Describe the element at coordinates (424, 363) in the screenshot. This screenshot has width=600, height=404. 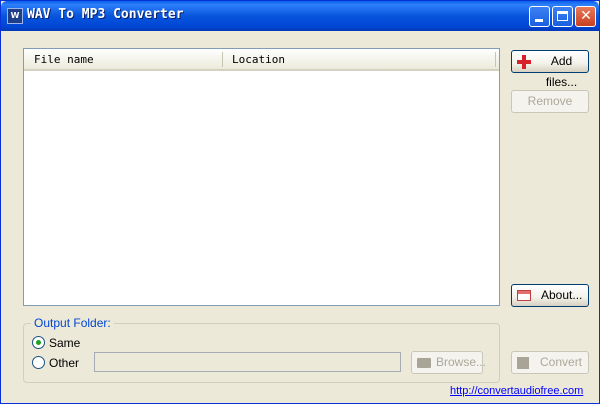
I see `folder-icon` at that location.